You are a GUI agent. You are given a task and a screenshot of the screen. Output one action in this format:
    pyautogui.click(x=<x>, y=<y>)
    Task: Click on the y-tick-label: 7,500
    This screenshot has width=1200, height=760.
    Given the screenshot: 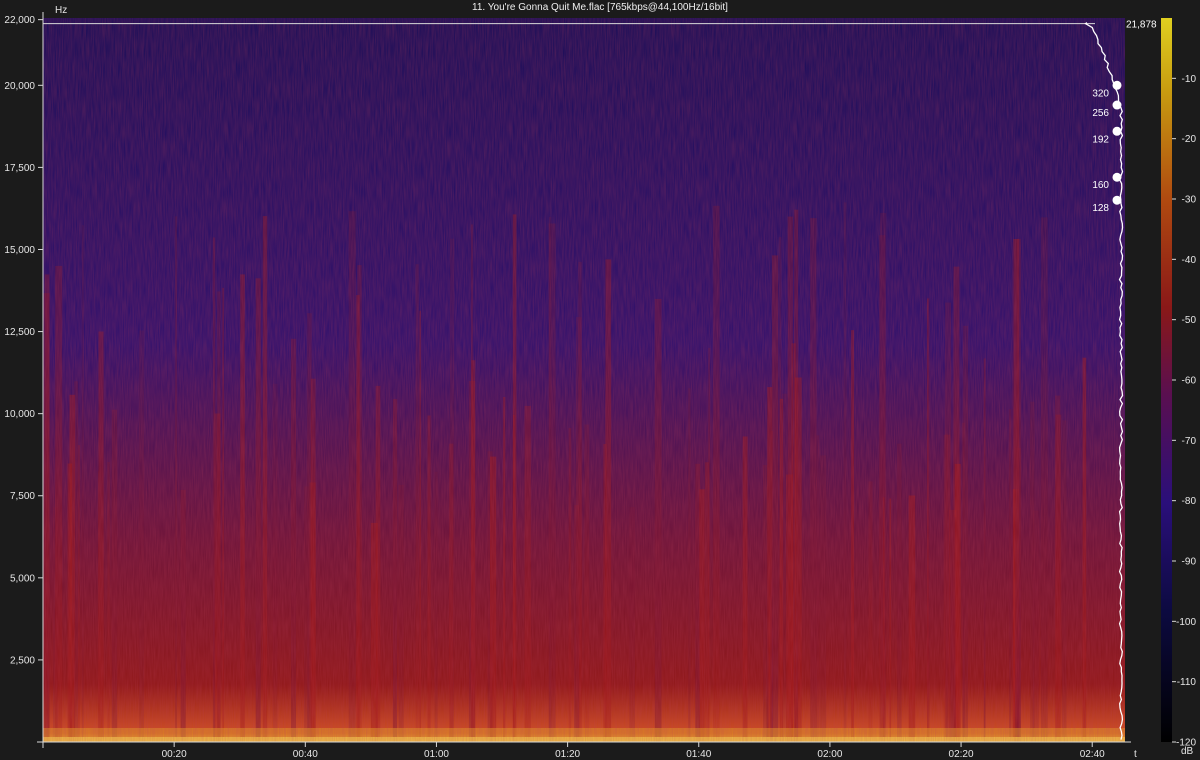 What is the action you would take?
    pyautogui.click(x=22, y=496)
    